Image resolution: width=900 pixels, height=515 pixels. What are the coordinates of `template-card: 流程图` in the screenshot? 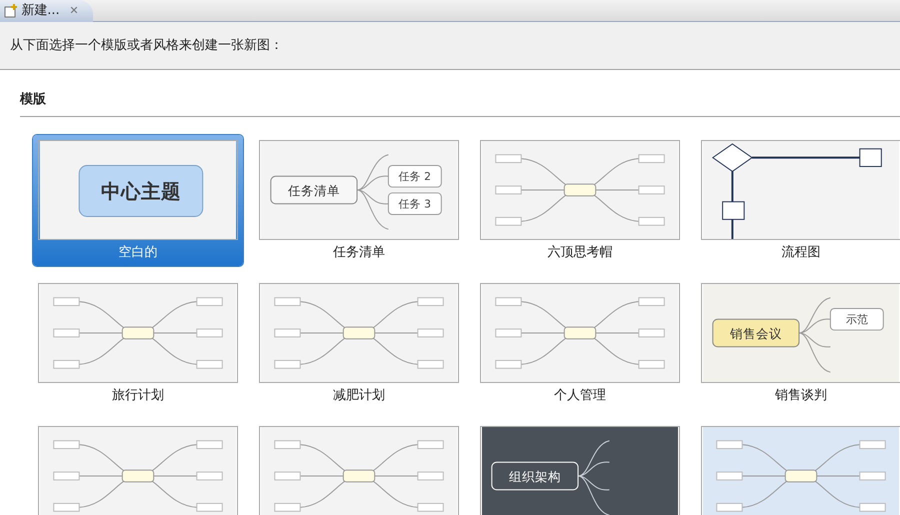 It's located at (798, 200).